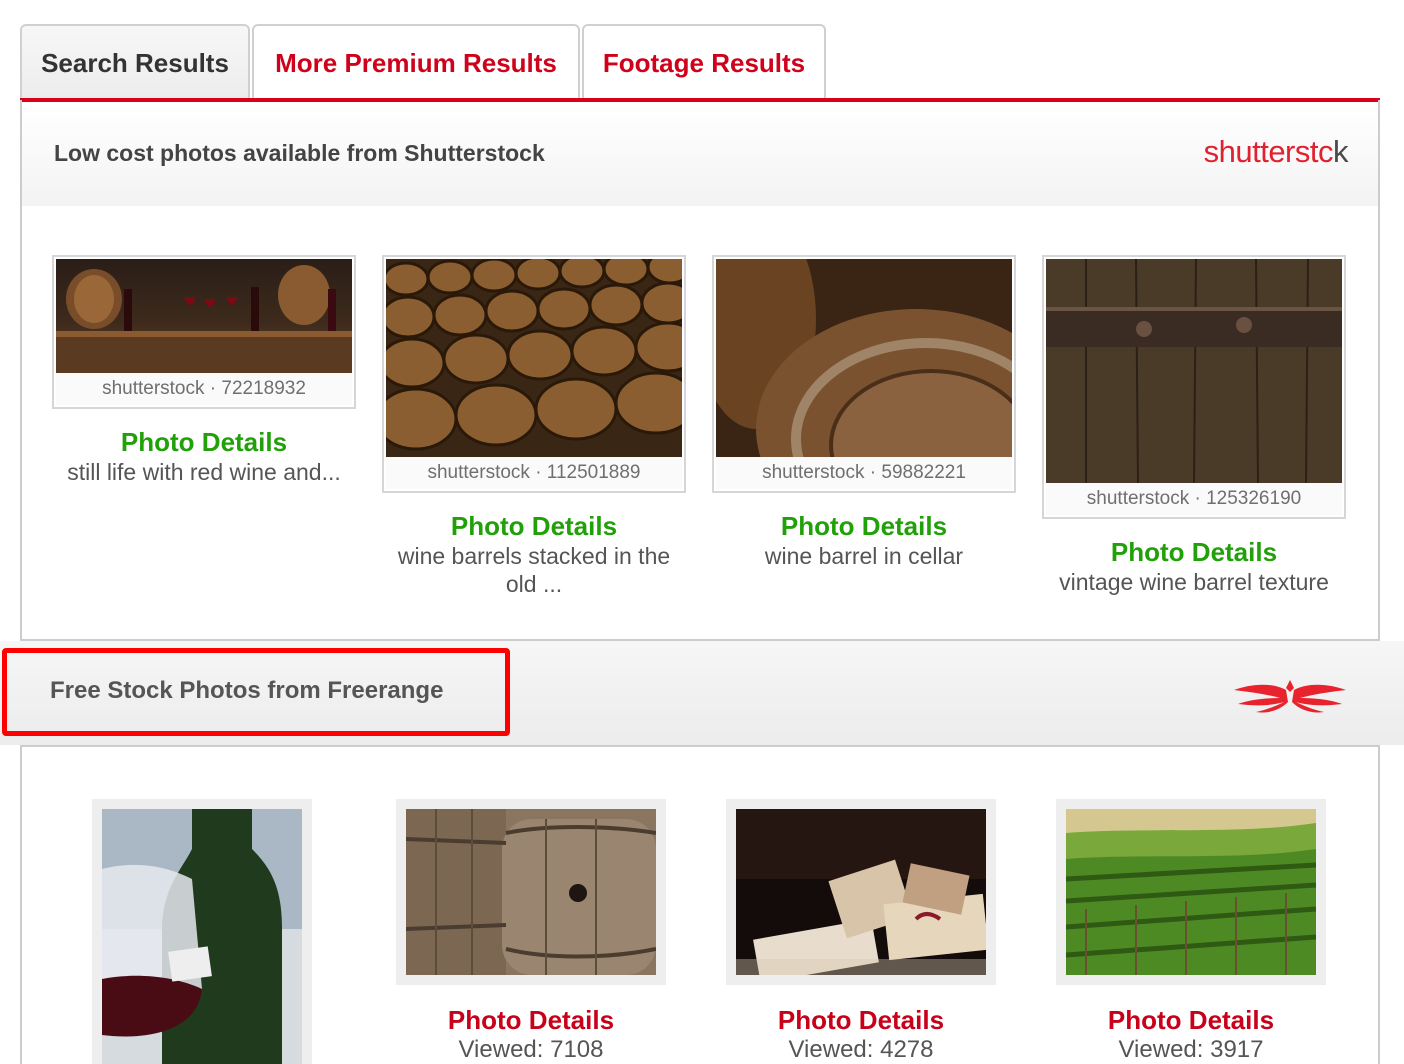 The height and width of the screenshot is (1064, 1404). I want to click on shutterstock-logo-suffix: k, so click(1341, 151).